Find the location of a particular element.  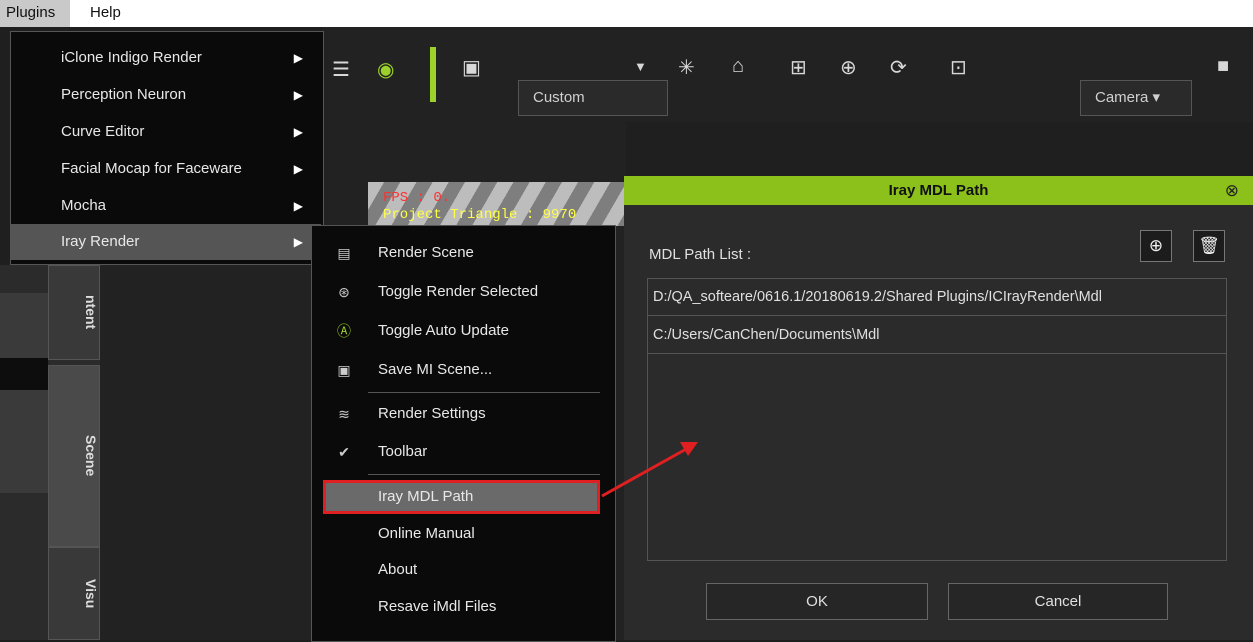

video-camera-icon: ■ is located at coordinates (1223, 66).